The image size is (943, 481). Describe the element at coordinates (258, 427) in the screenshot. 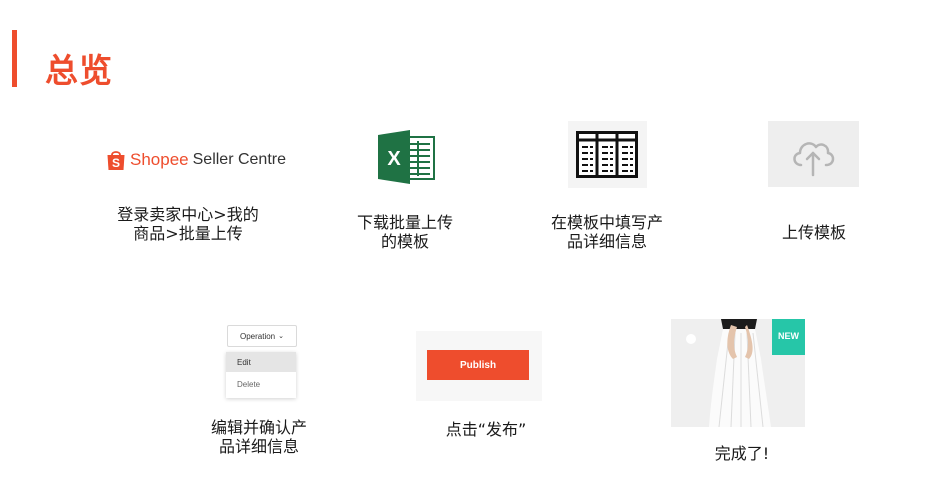

I see `caption-line: 编辑并确认产` at that location.